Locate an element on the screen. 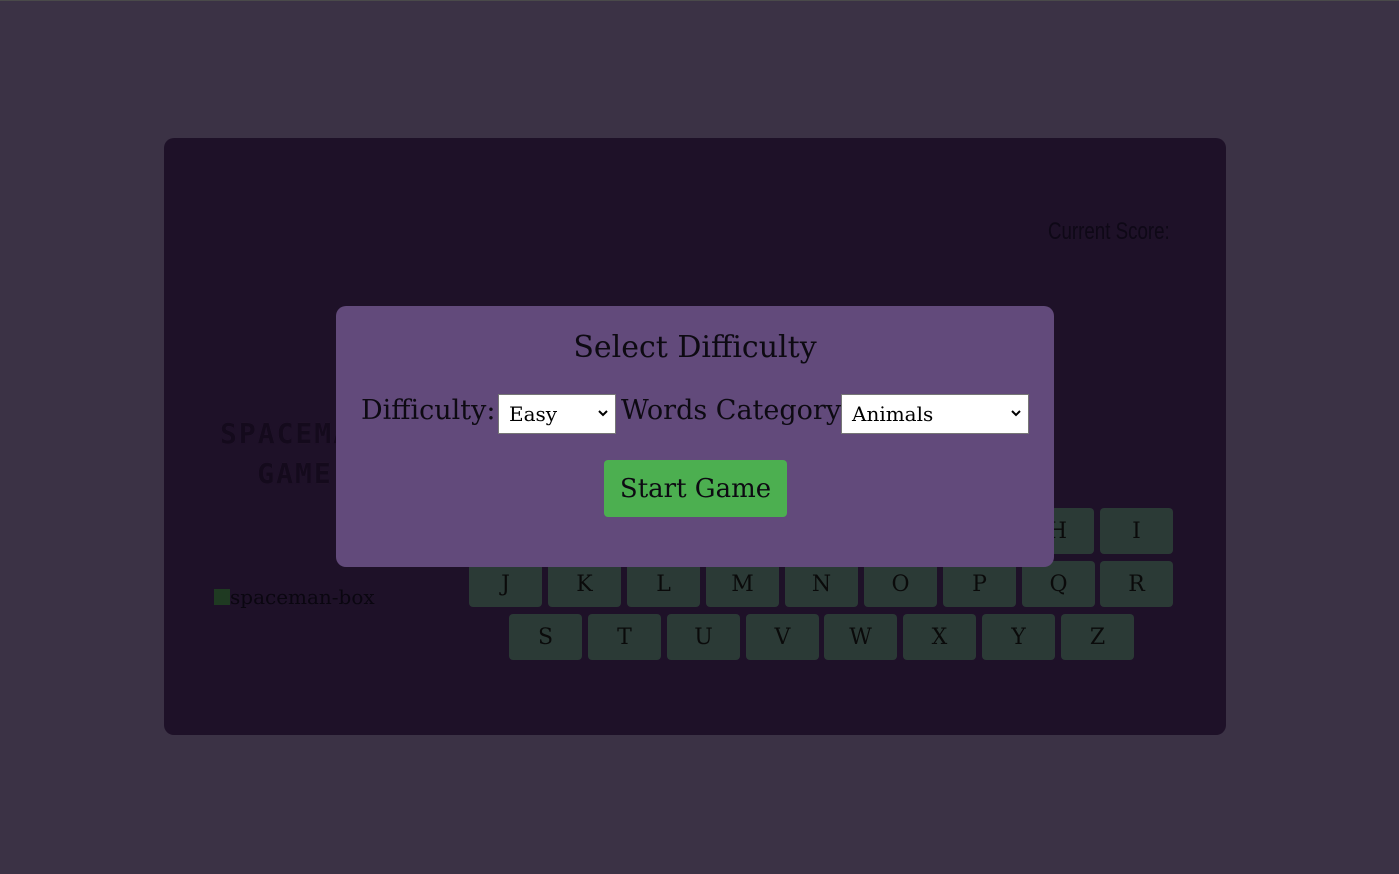 This screenshot has width=1399, height=874. key-j: J is located at coordinates (505, 584).